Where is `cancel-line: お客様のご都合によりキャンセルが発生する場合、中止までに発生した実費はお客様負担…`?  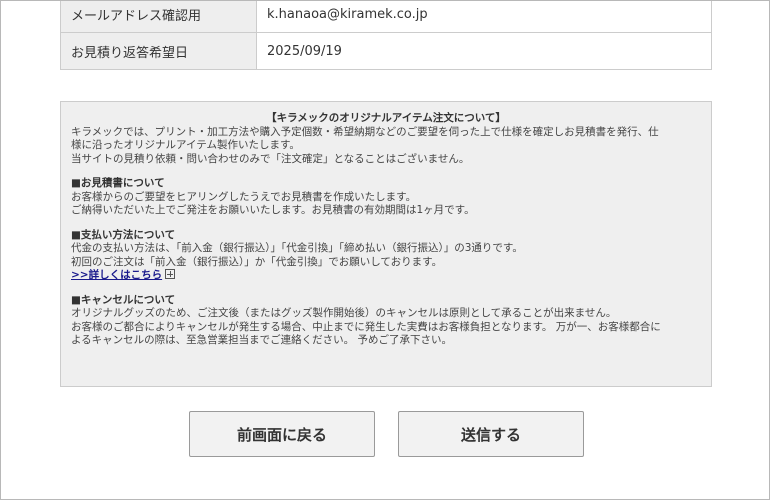 cancel-line: お客様のご都合によりキャンセルが発生する場合、中止までに発生した実費はお客様負担… is located at coordinates (366, 326).